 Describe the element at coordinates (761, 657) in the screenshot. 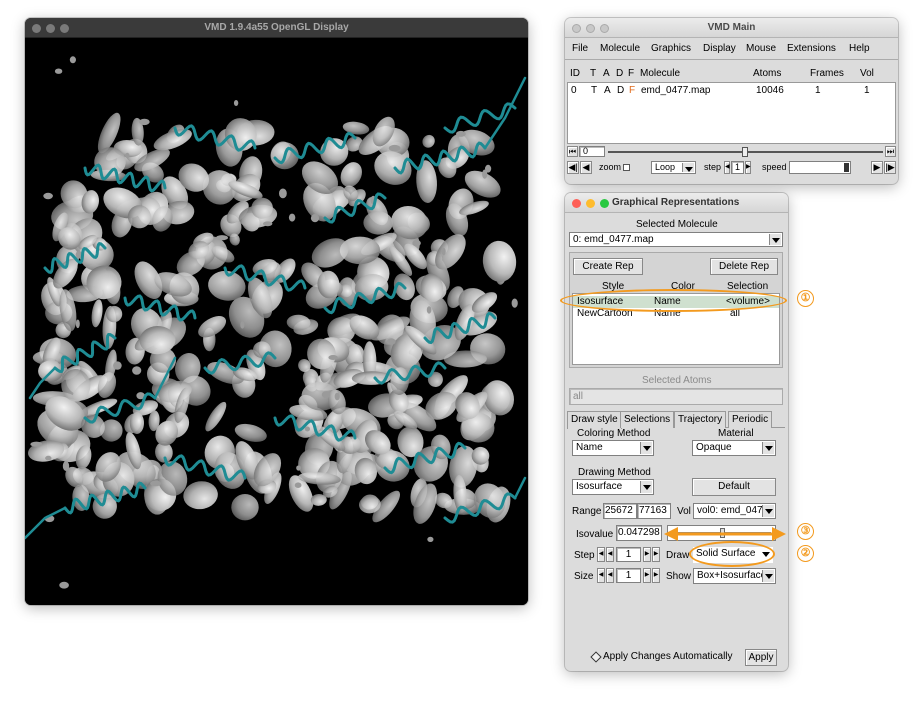

I see `apply-button: Apply` at that location.